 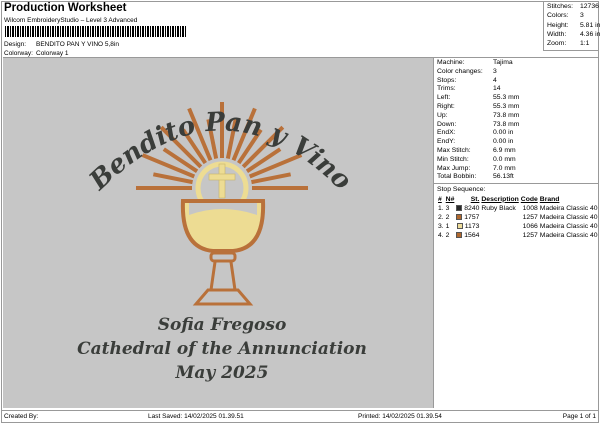 I want to click on row-value: 5.81 in, so click(x=590, y=25).